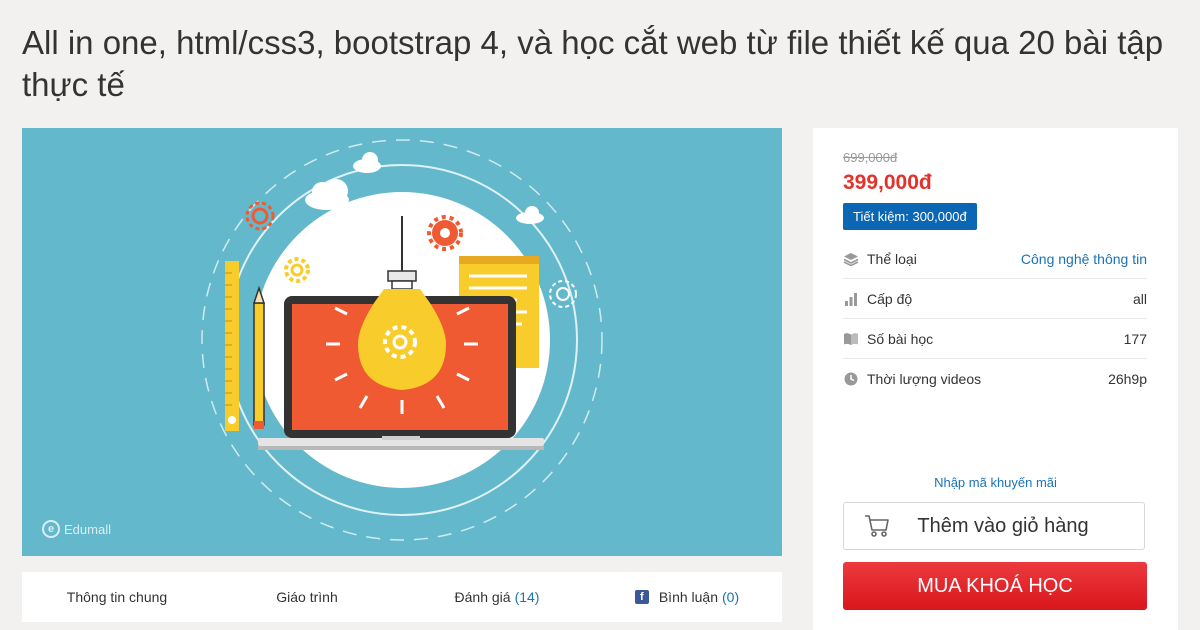  I want to click on brand-watermark: e Edumall, so click(76, 529).